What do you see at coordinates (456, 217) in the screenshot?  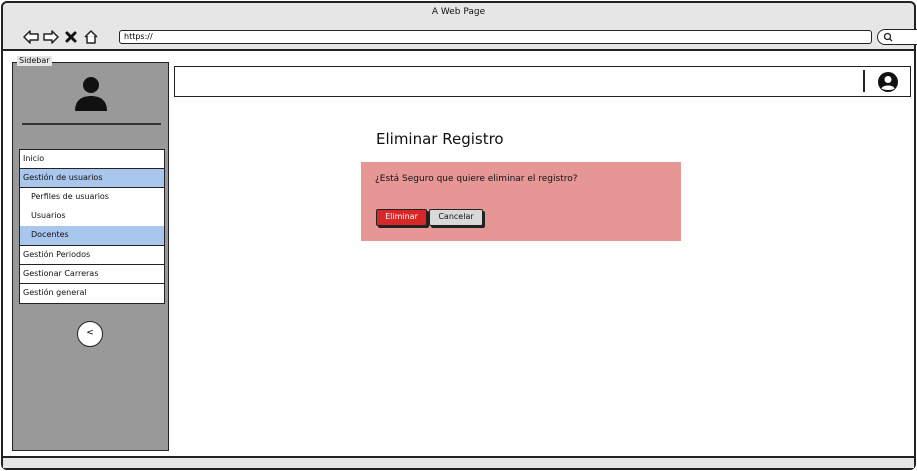 I see `cancel-button: Cancelar` at bounding box center [456, 217].